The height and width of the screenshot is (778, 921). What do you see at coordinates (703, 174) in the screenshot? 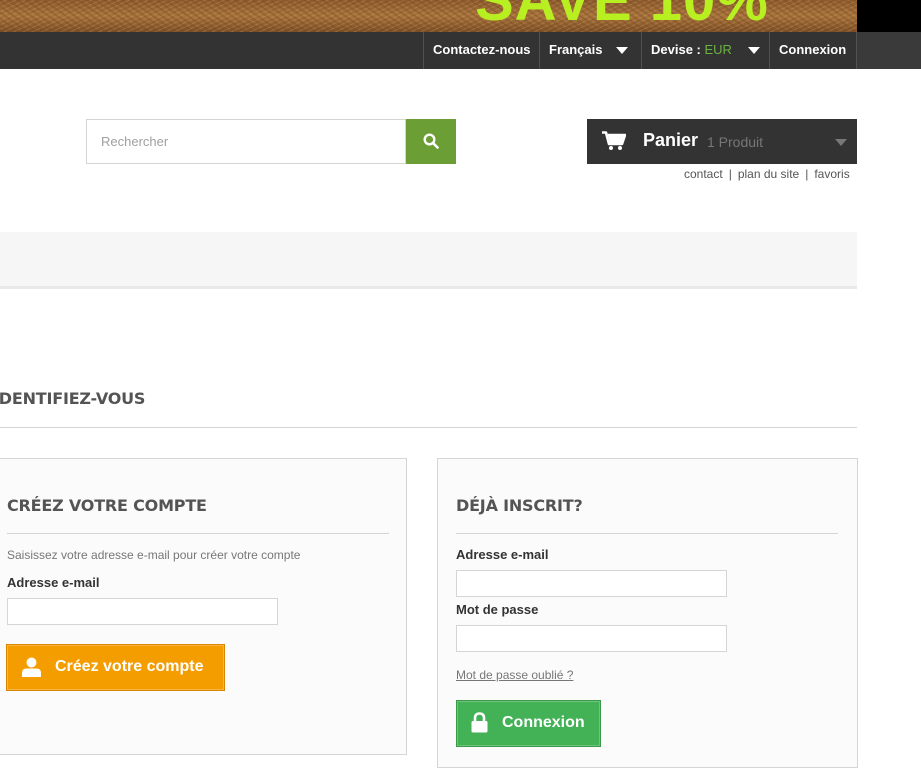
I see `header-link-contact: contact` at bounding box center [703, 174].